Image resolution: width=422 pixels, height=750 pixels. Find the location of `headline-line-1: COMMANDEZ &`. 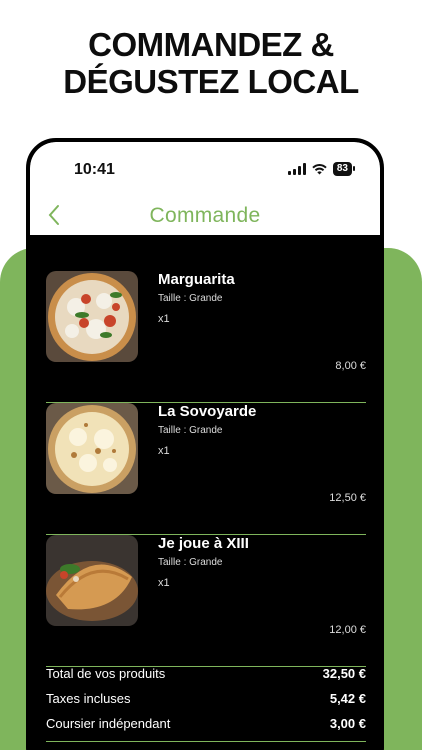

headline-line-1: COMMANDEZ & is located at coordinates (211, 44).